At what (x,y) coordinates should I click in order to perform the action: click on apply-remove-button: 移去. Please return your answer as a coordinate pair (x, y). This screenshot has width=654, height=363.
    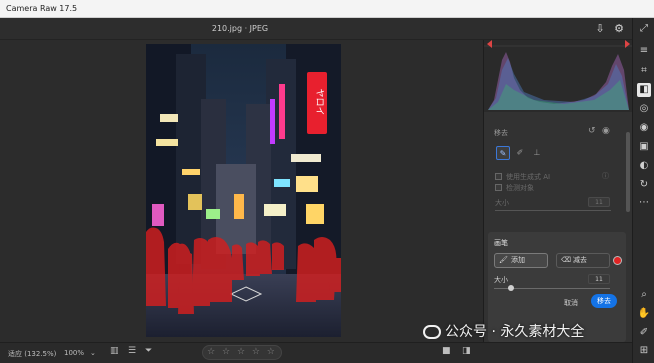
    Looking at the image, I should click on (604, 301).